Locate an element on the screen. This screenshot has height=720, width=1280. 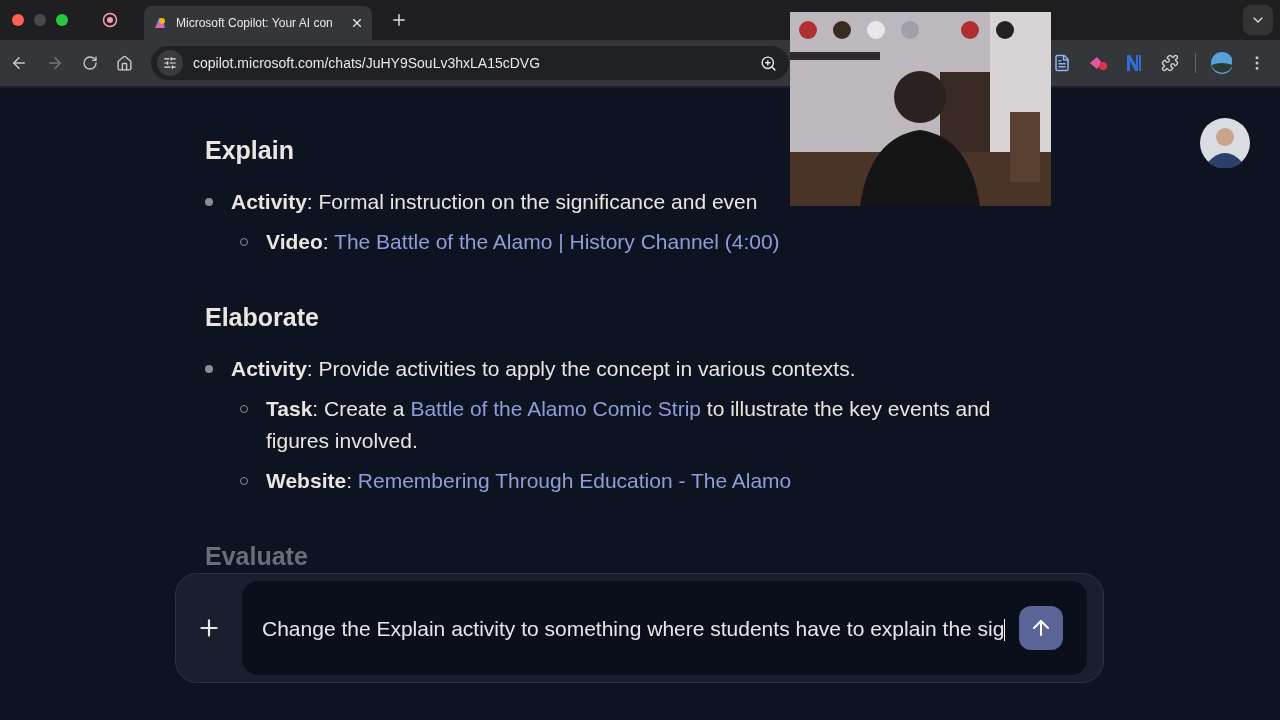
list-text: Website: Remembering Through Education - The Alamo is located at coordinates (529, 481).